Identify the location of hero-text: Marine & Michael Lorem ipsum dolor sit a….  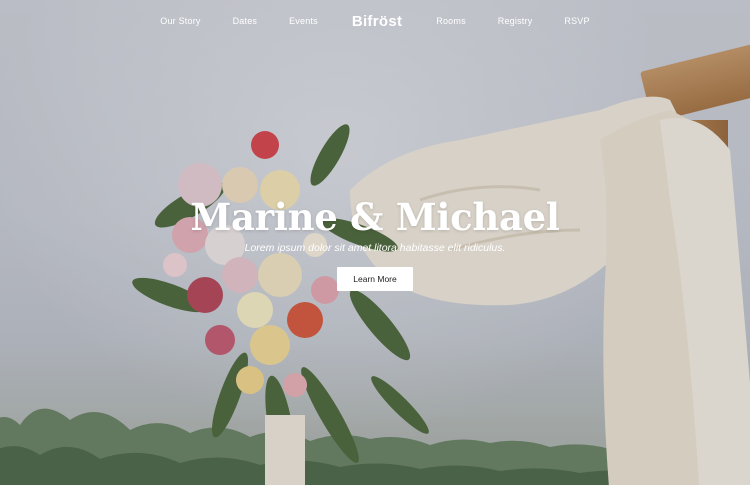
(375, 224).